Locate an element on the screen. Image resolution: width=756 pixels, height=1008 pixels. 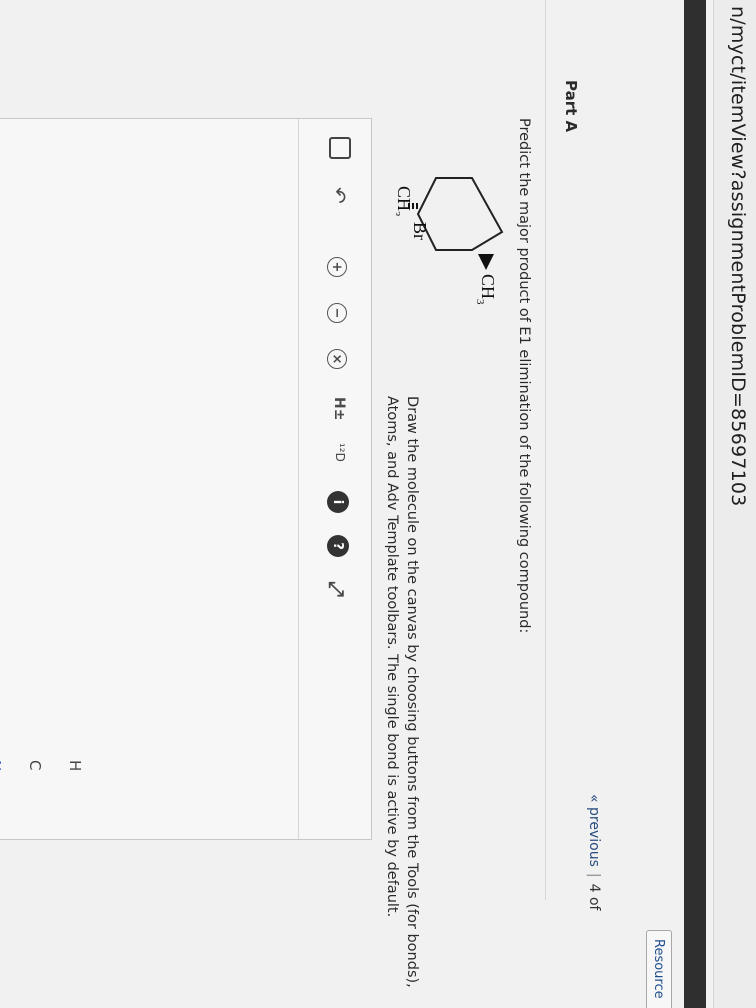
ch3-bottom-label: CH3 is located at coordinates (405, 201).